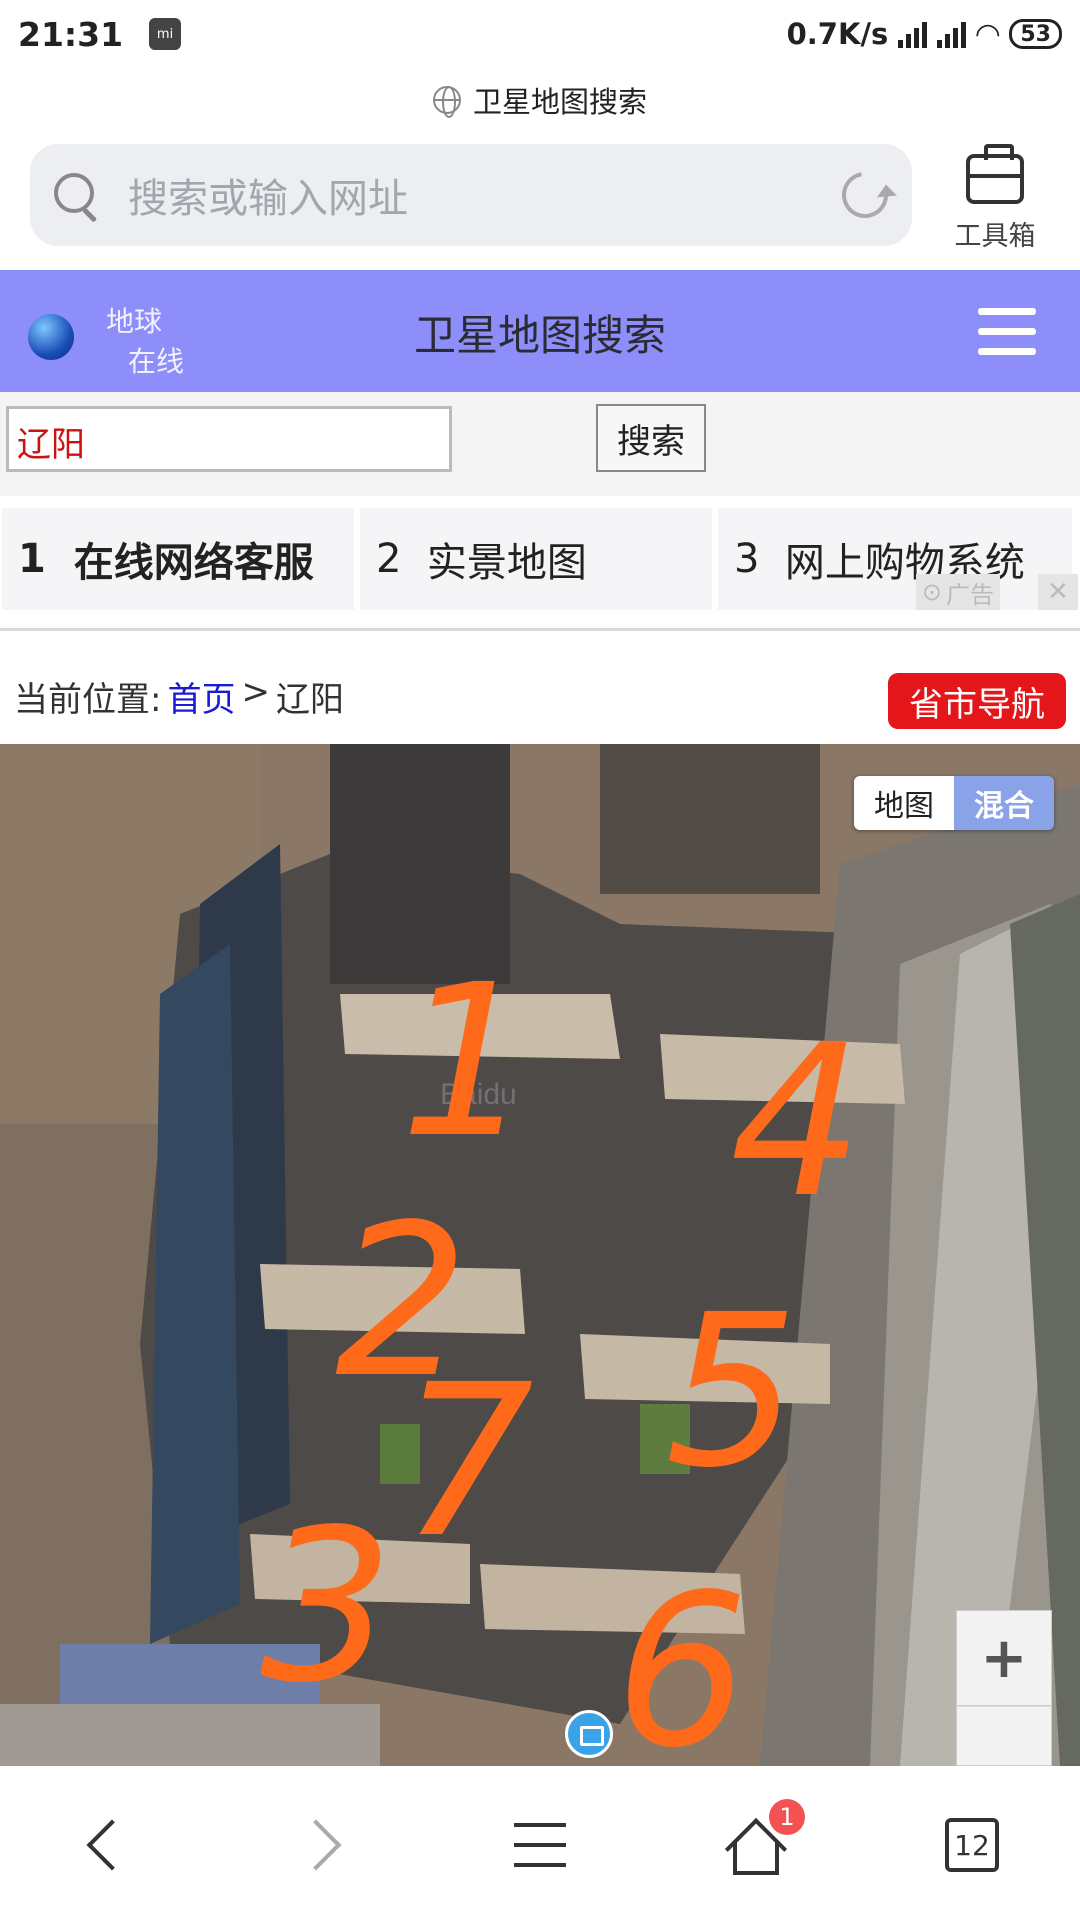 This screenshot has height=1920, width=1080. I want to click on page-title: 卫星地图搜索, so click(559, 102).